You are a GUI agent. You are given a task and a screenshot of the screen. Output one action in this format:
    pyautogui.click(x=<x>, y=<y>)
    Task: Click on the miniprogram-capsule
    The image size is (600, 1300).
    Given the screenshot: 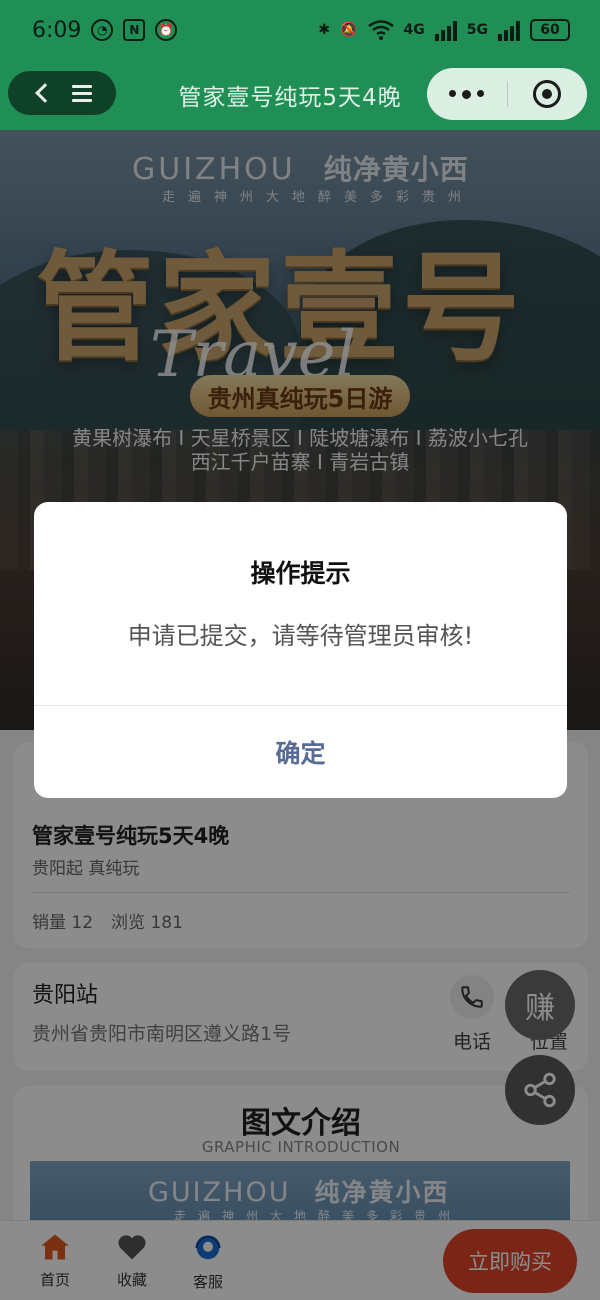 What is the action you would take?
    pyautogui.click(x=507, y=94)
    